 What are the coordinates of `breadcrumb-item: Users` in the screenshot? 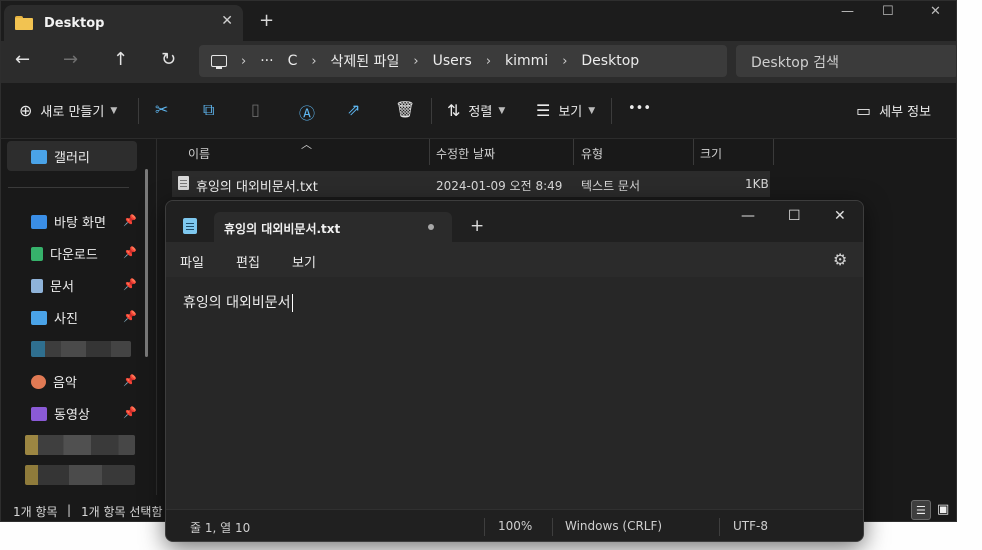 It's located at (452, 61).